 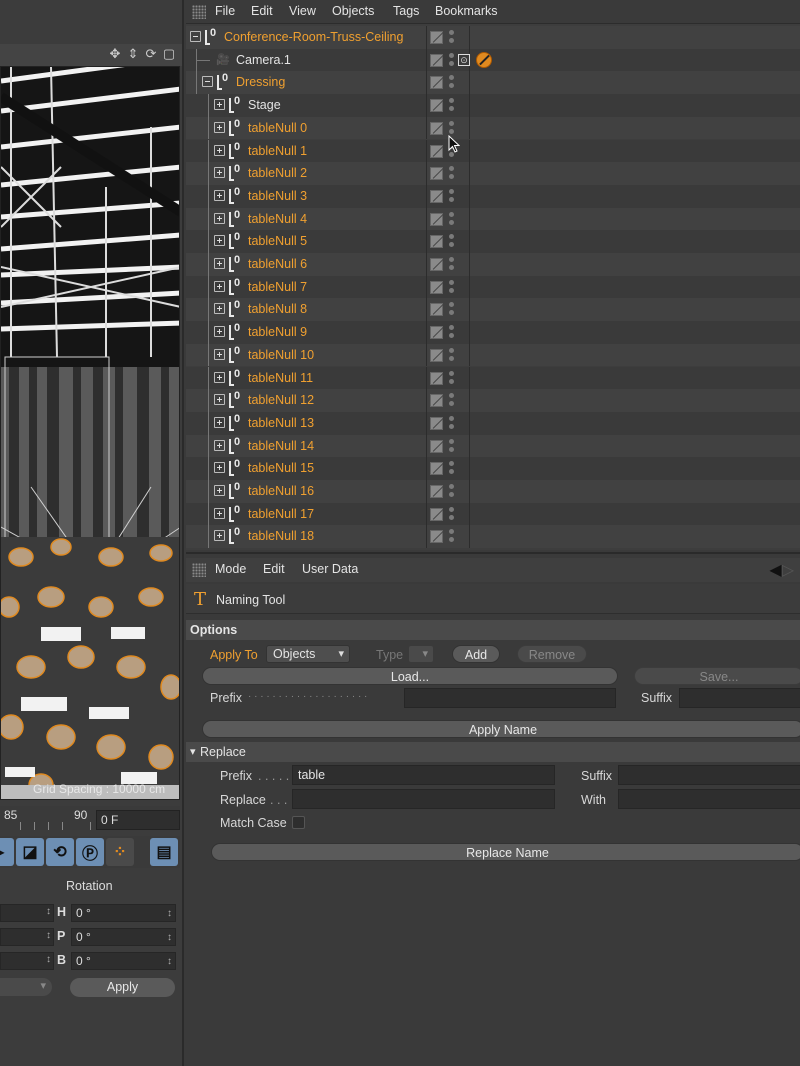 What do you see at coordinates (709, 799) in the screenshot?
I see `with-input` at bounding box center [709, 799].